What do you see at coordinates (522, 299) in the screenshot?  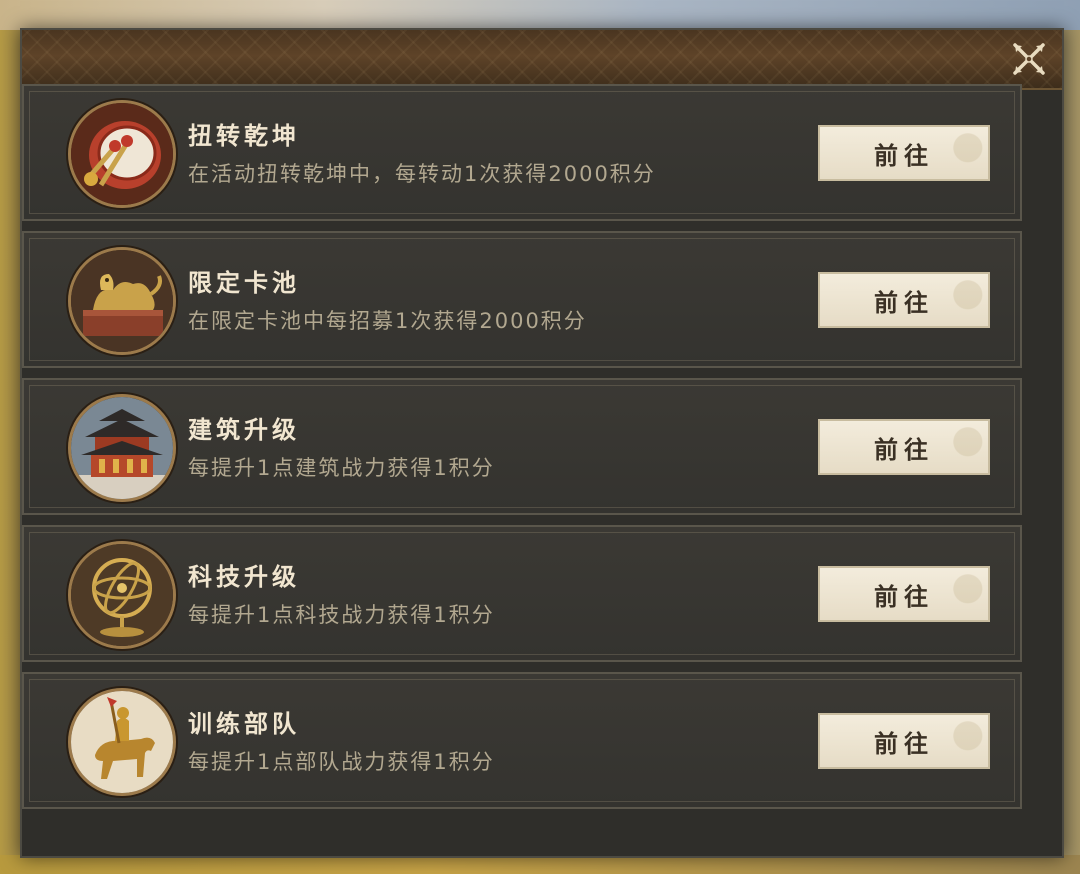 I see `task-row-limited-pool: 限定卡池 在限定卡池中每招募1次获得2000积分 前往` at bounding box center [522, 299].